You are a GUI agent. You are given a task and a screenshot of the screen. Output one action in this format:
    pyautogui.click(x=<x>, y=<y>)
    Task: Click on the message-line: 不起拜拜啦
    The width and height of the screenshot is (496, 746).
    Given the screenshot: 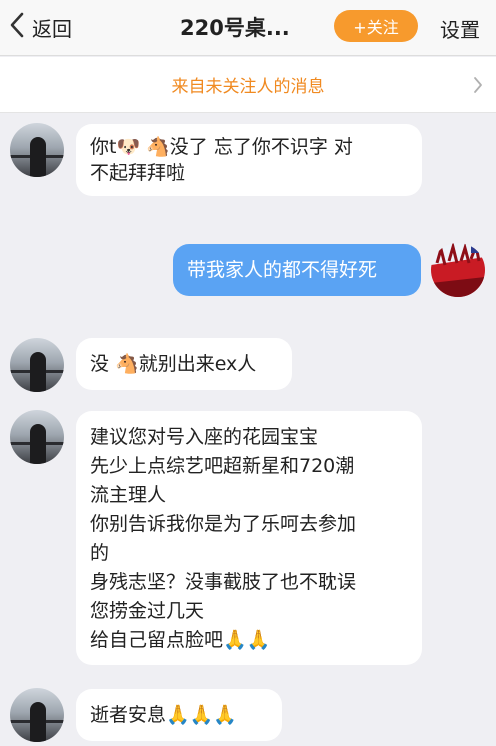 What is the action you would take?
    pyautogui.click(x=138, y=173)
    